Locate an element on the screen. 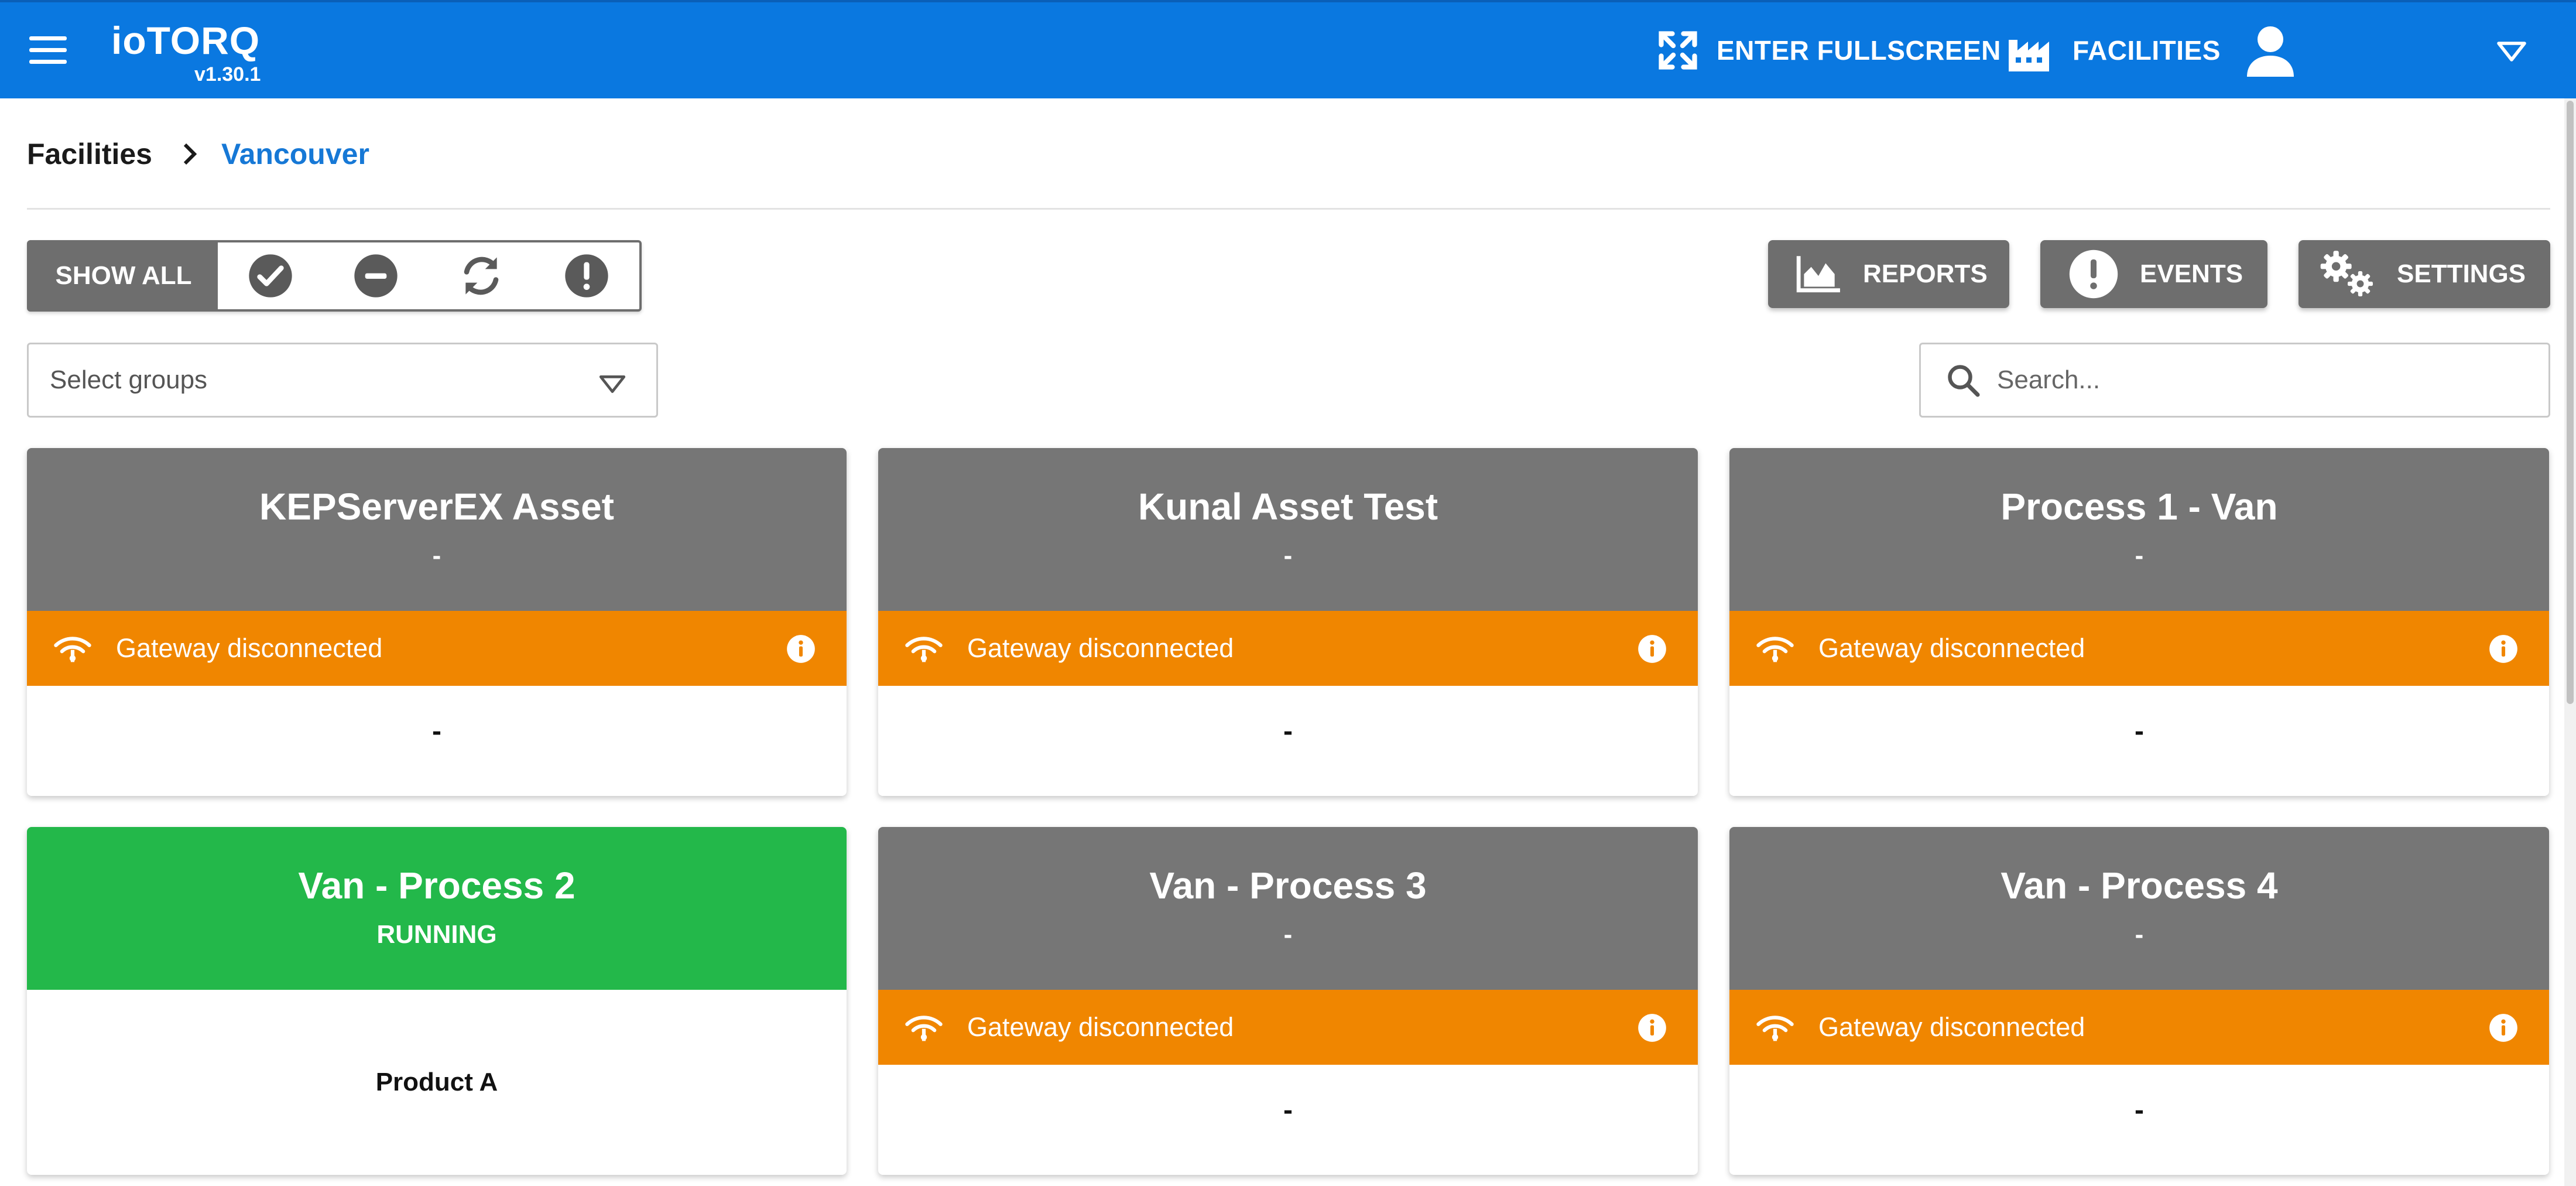 This screenshot has height=1186, width=2576. asset-card: Van - Process 4 - Gateway disconnected - is located at coordinates (2139, 1001).